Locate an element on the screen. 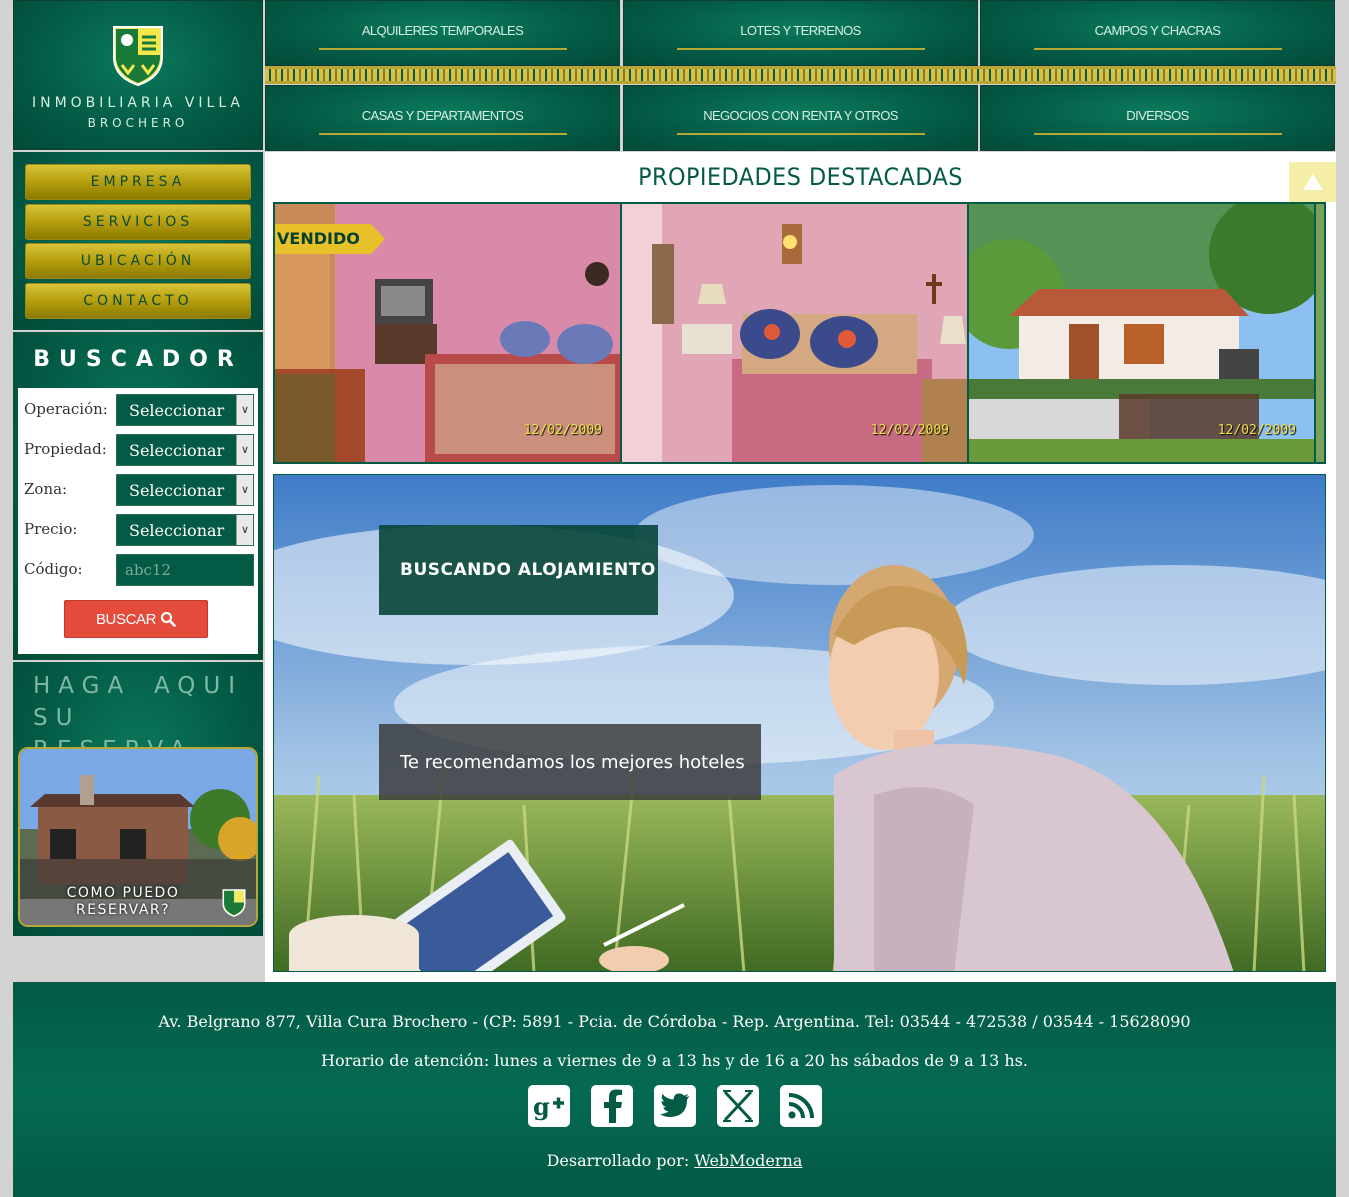 The image size is (1349, 1197). sold-badge-label: VENDIDO is located at coordinates (318, 238).